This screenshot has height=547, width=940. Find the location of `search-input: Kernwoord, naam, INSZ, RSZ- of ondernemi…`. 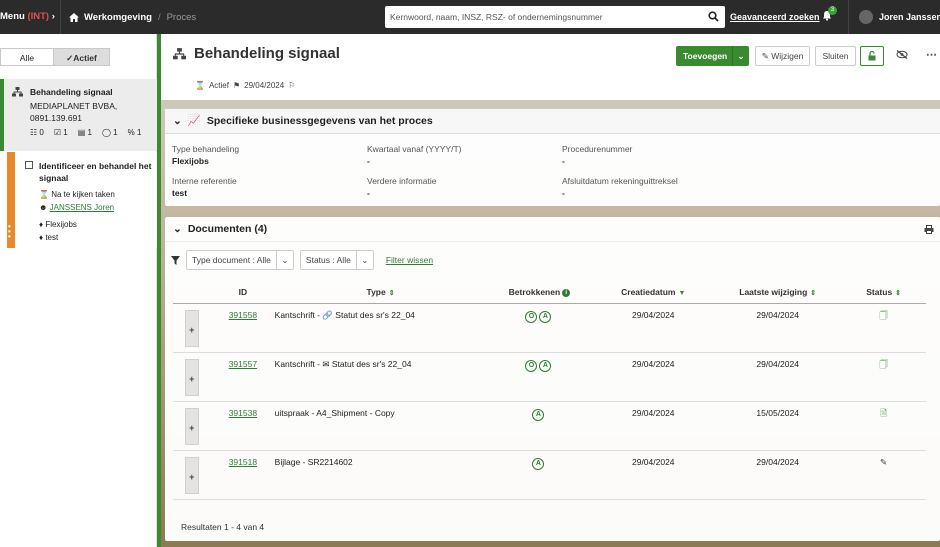

search-input: Kernwoord, naam, INSZ, RSZ- of ondernemi… is located at coordinates (555, 17).